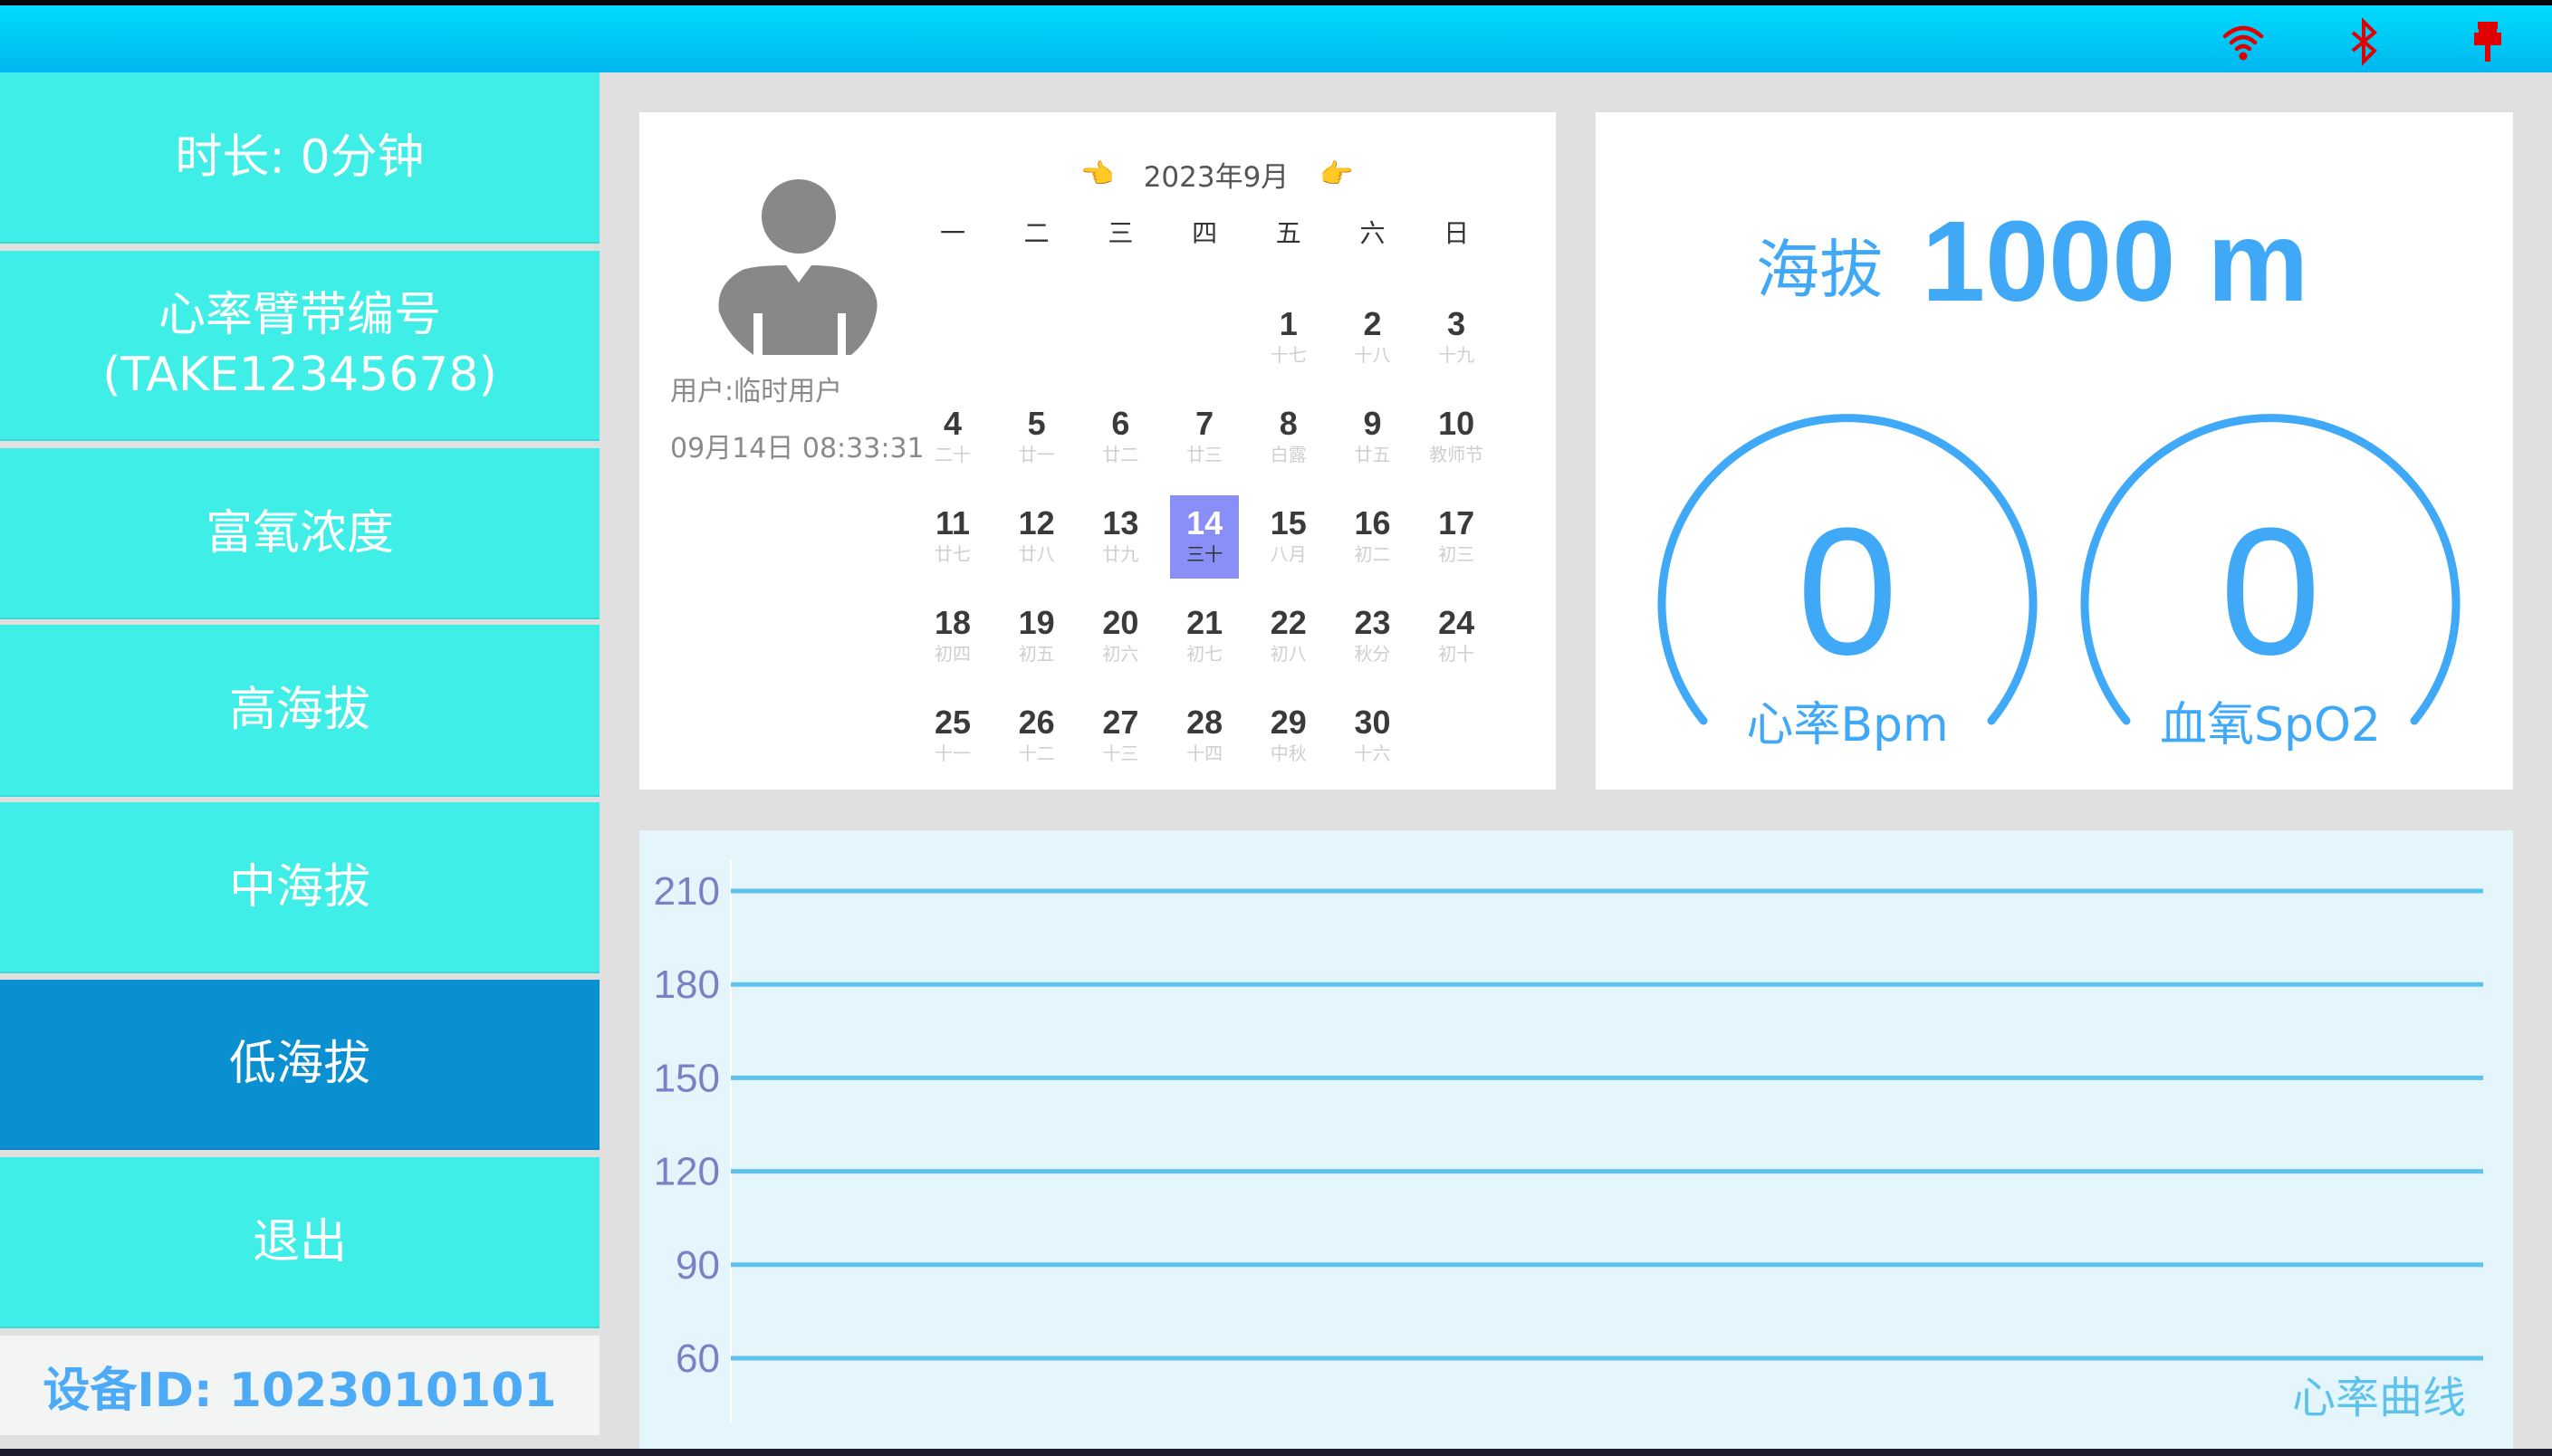 Image resolution: width=2552 pixels, height=1456 pixels. What do you see at coordinates (953, 623) in the screenshot?
I see `calendar-day-number: 18` at bounding box center [953, 623].